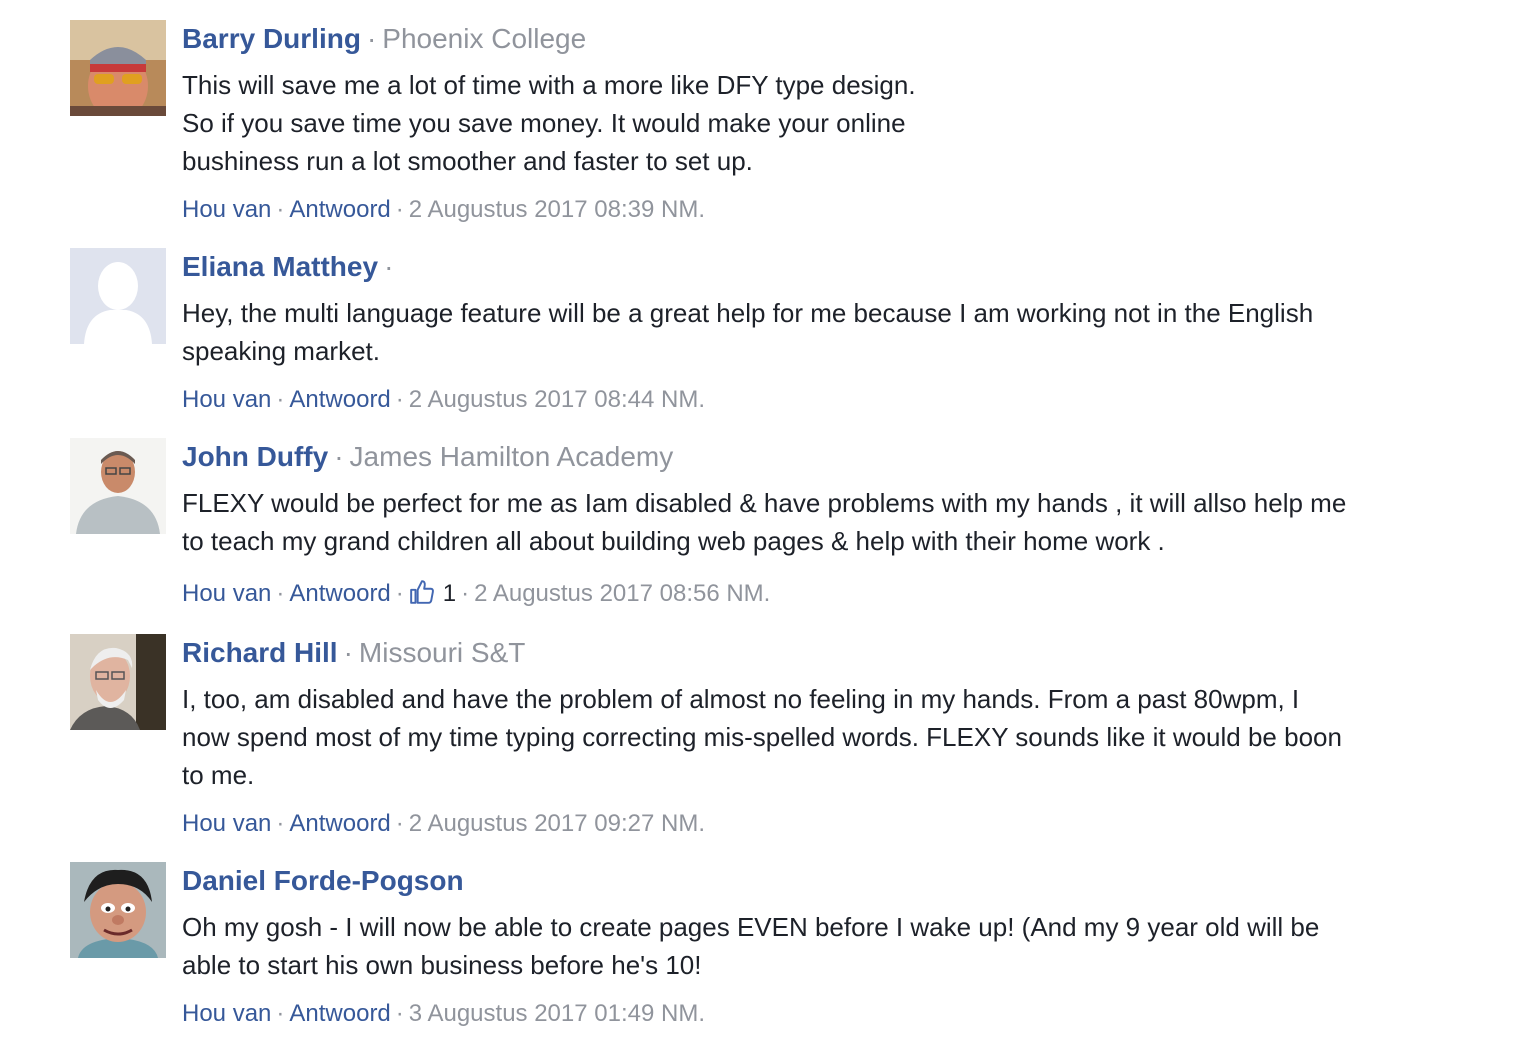 This screenshot has width=1522, height=1056. What do you see at coordinates (271, 38) in the screenshot?
I see `author-name-link: Barry Durling` at bounding box center [271, 38].